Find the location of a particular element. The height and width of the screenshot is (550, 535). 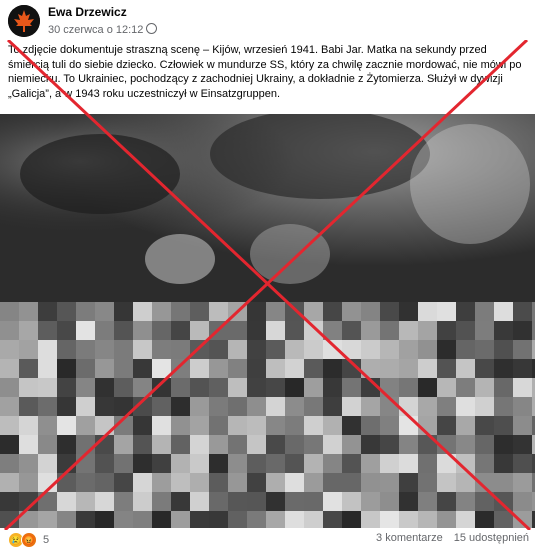

reactions-summary: 😢 😡 5 is located at coordinates (28, 540).